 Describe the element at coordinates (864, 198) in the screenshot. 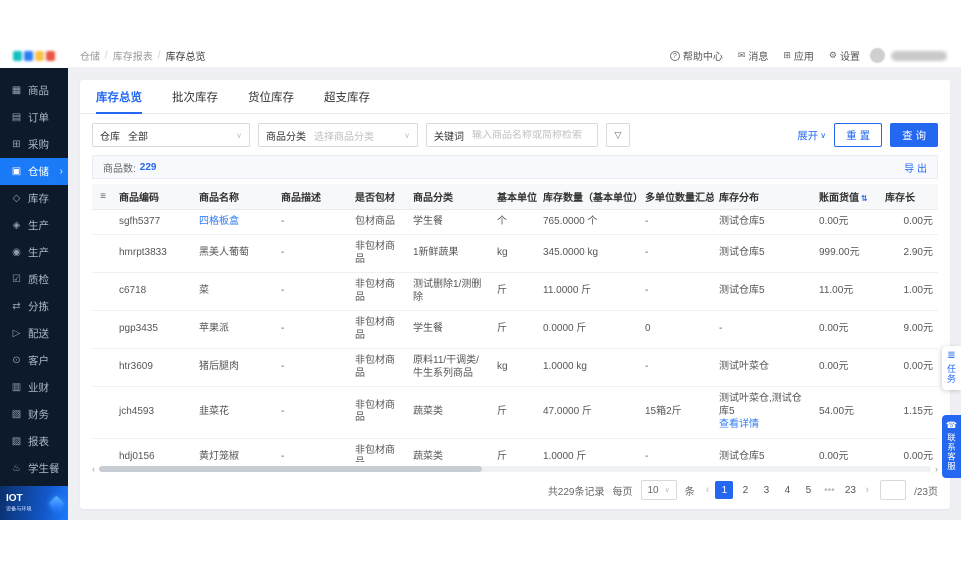

I see `sort-icon: ⇅` at that location.